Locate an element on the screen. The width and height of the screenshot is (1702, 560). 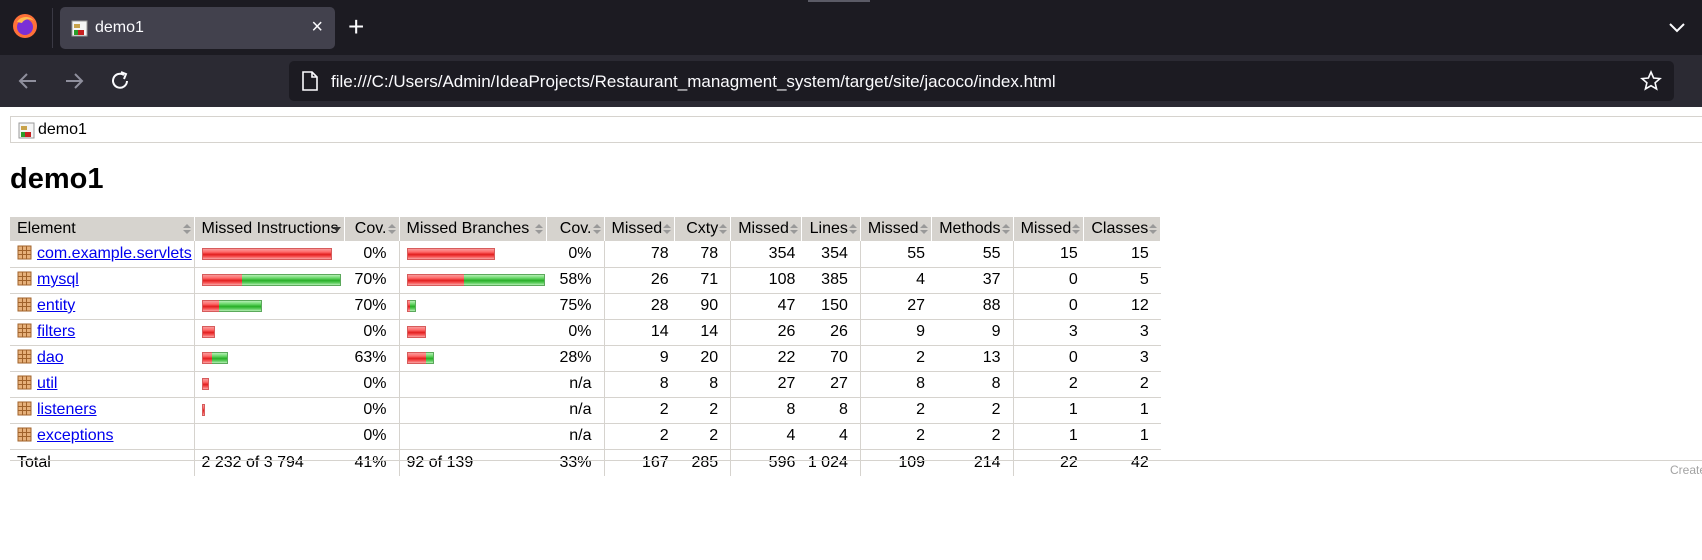
reload-icon is located at coordinates (120, 81).